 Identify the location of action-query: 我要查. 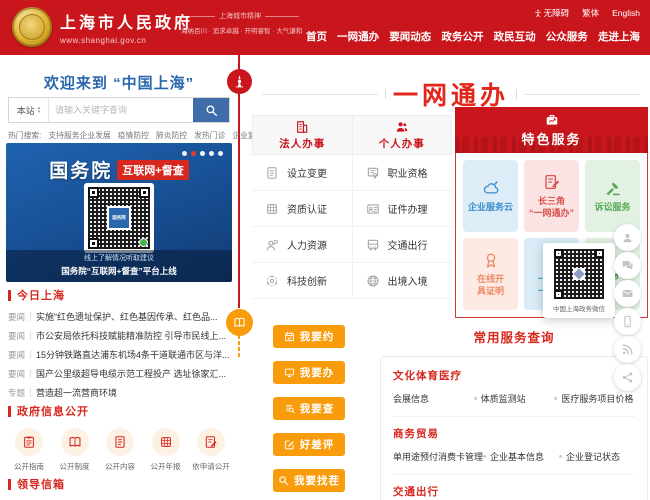
(309, 408).